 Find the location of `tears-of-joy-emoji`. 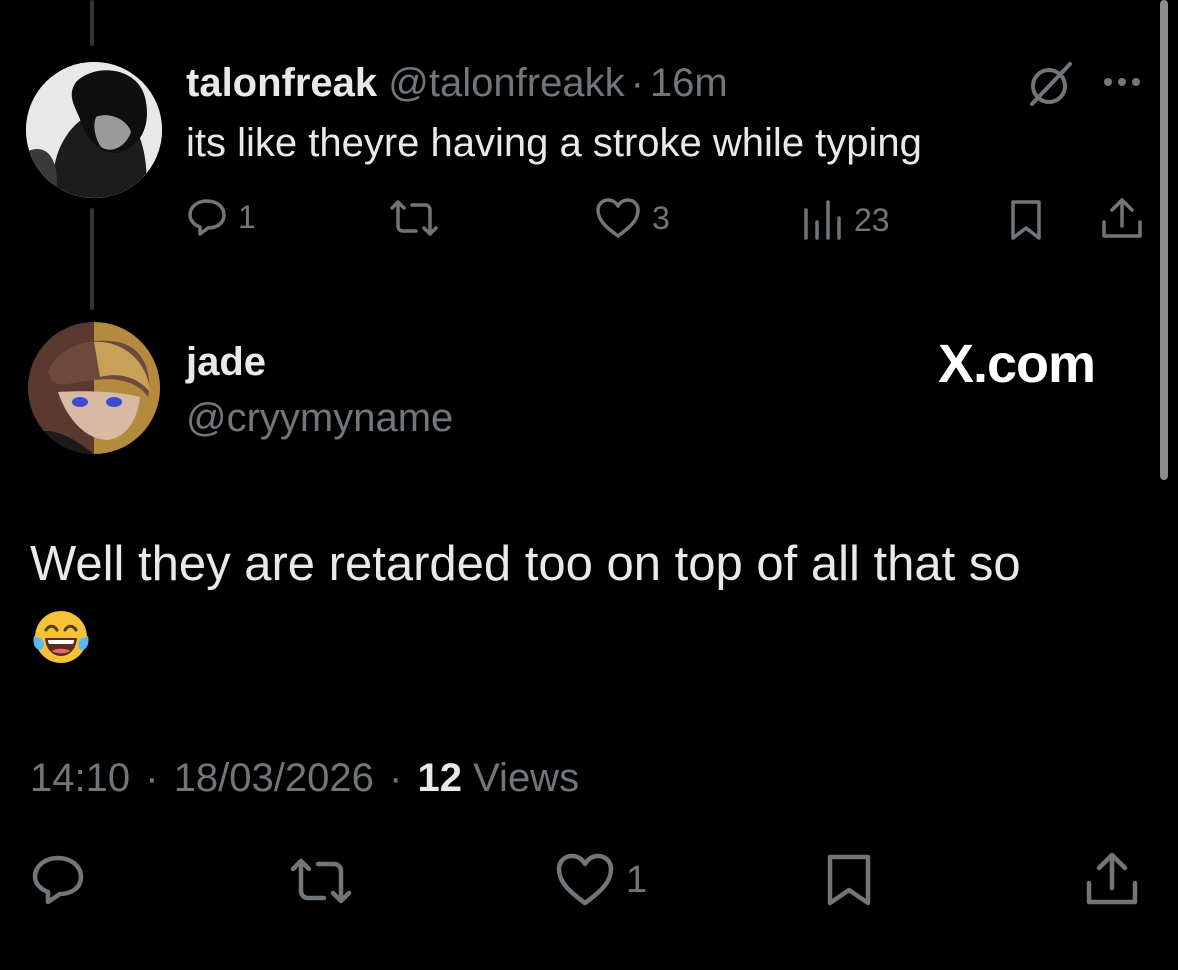

tears-of-joy-emoji is located at coordinates (61, 637).